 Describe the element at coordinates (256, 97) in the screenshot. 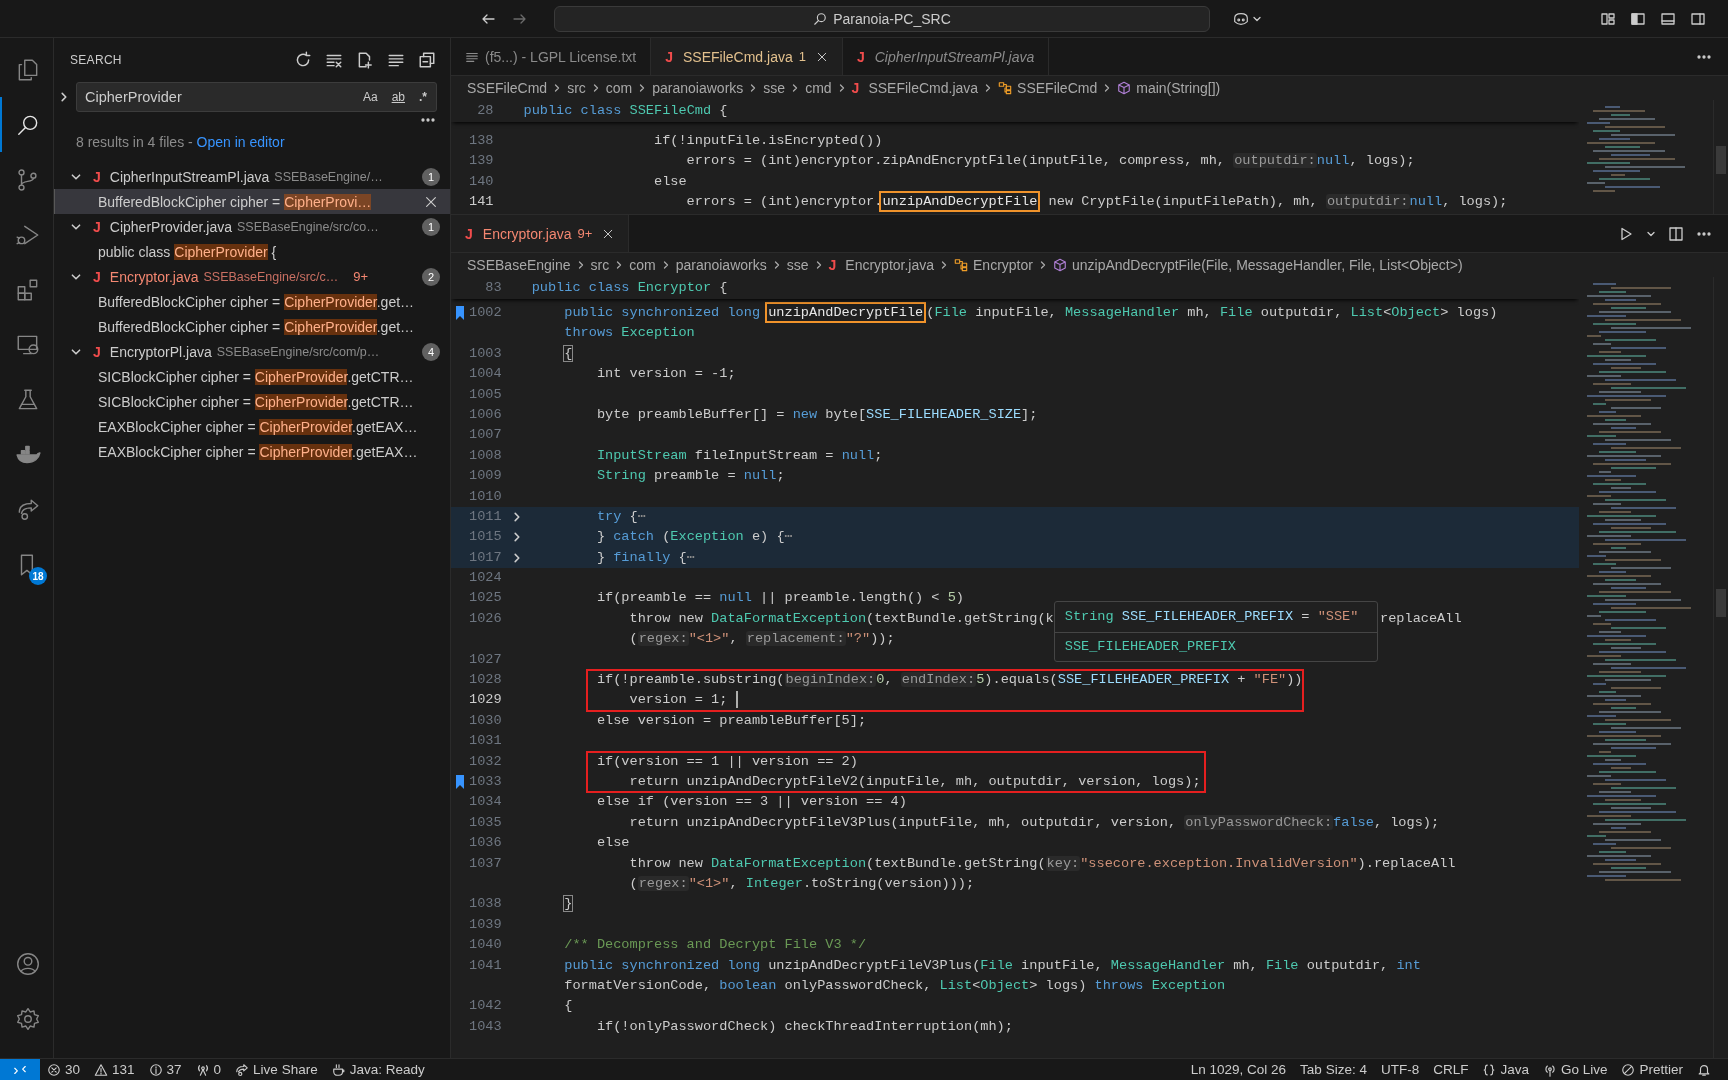

I see `search-field: CipherProvider Aa ab .*` at that location.